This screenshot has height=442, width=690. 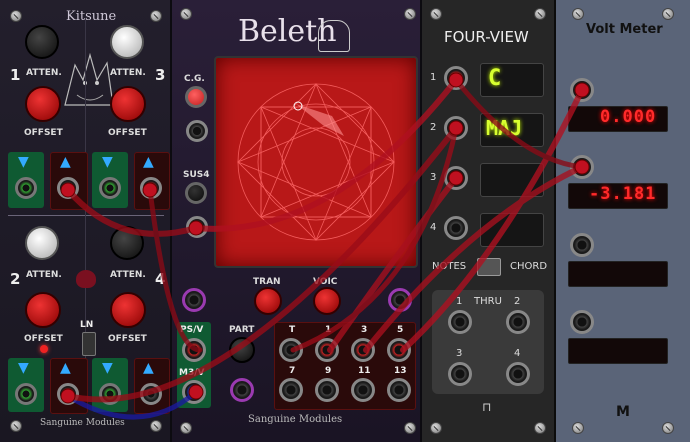 What do you see at coordinates (400, 371) in the screenshot?
I see `ext-label-13: 13` at bounding box center [400, 371].